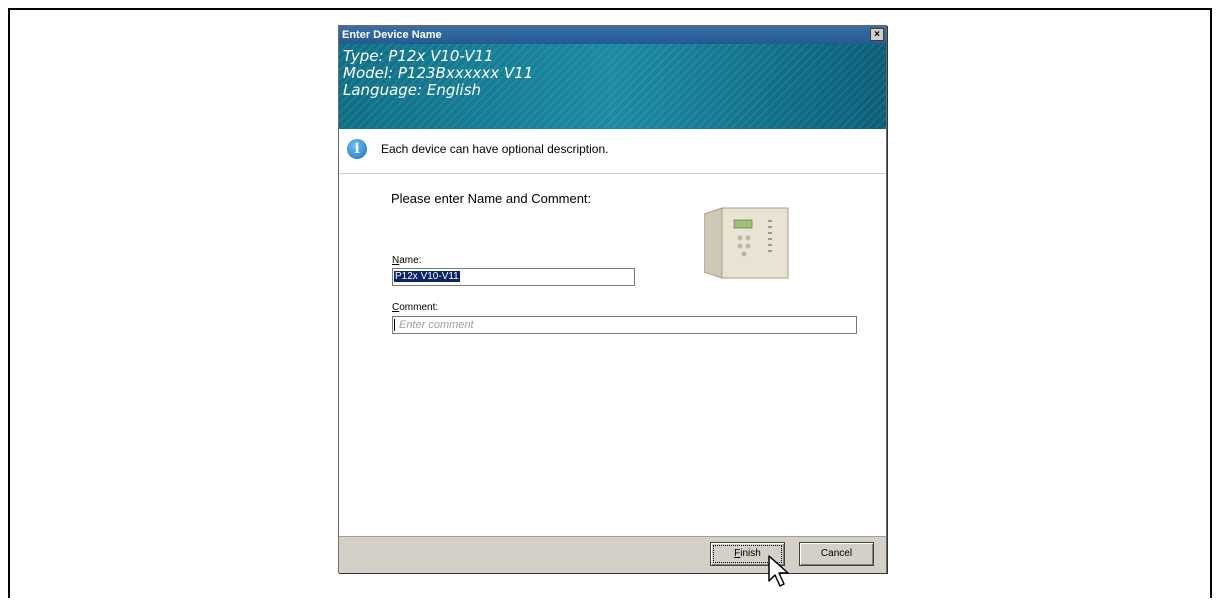 The image size is (1218, 603). I want to click on cancel-button: Cancel, so click(836, 554).